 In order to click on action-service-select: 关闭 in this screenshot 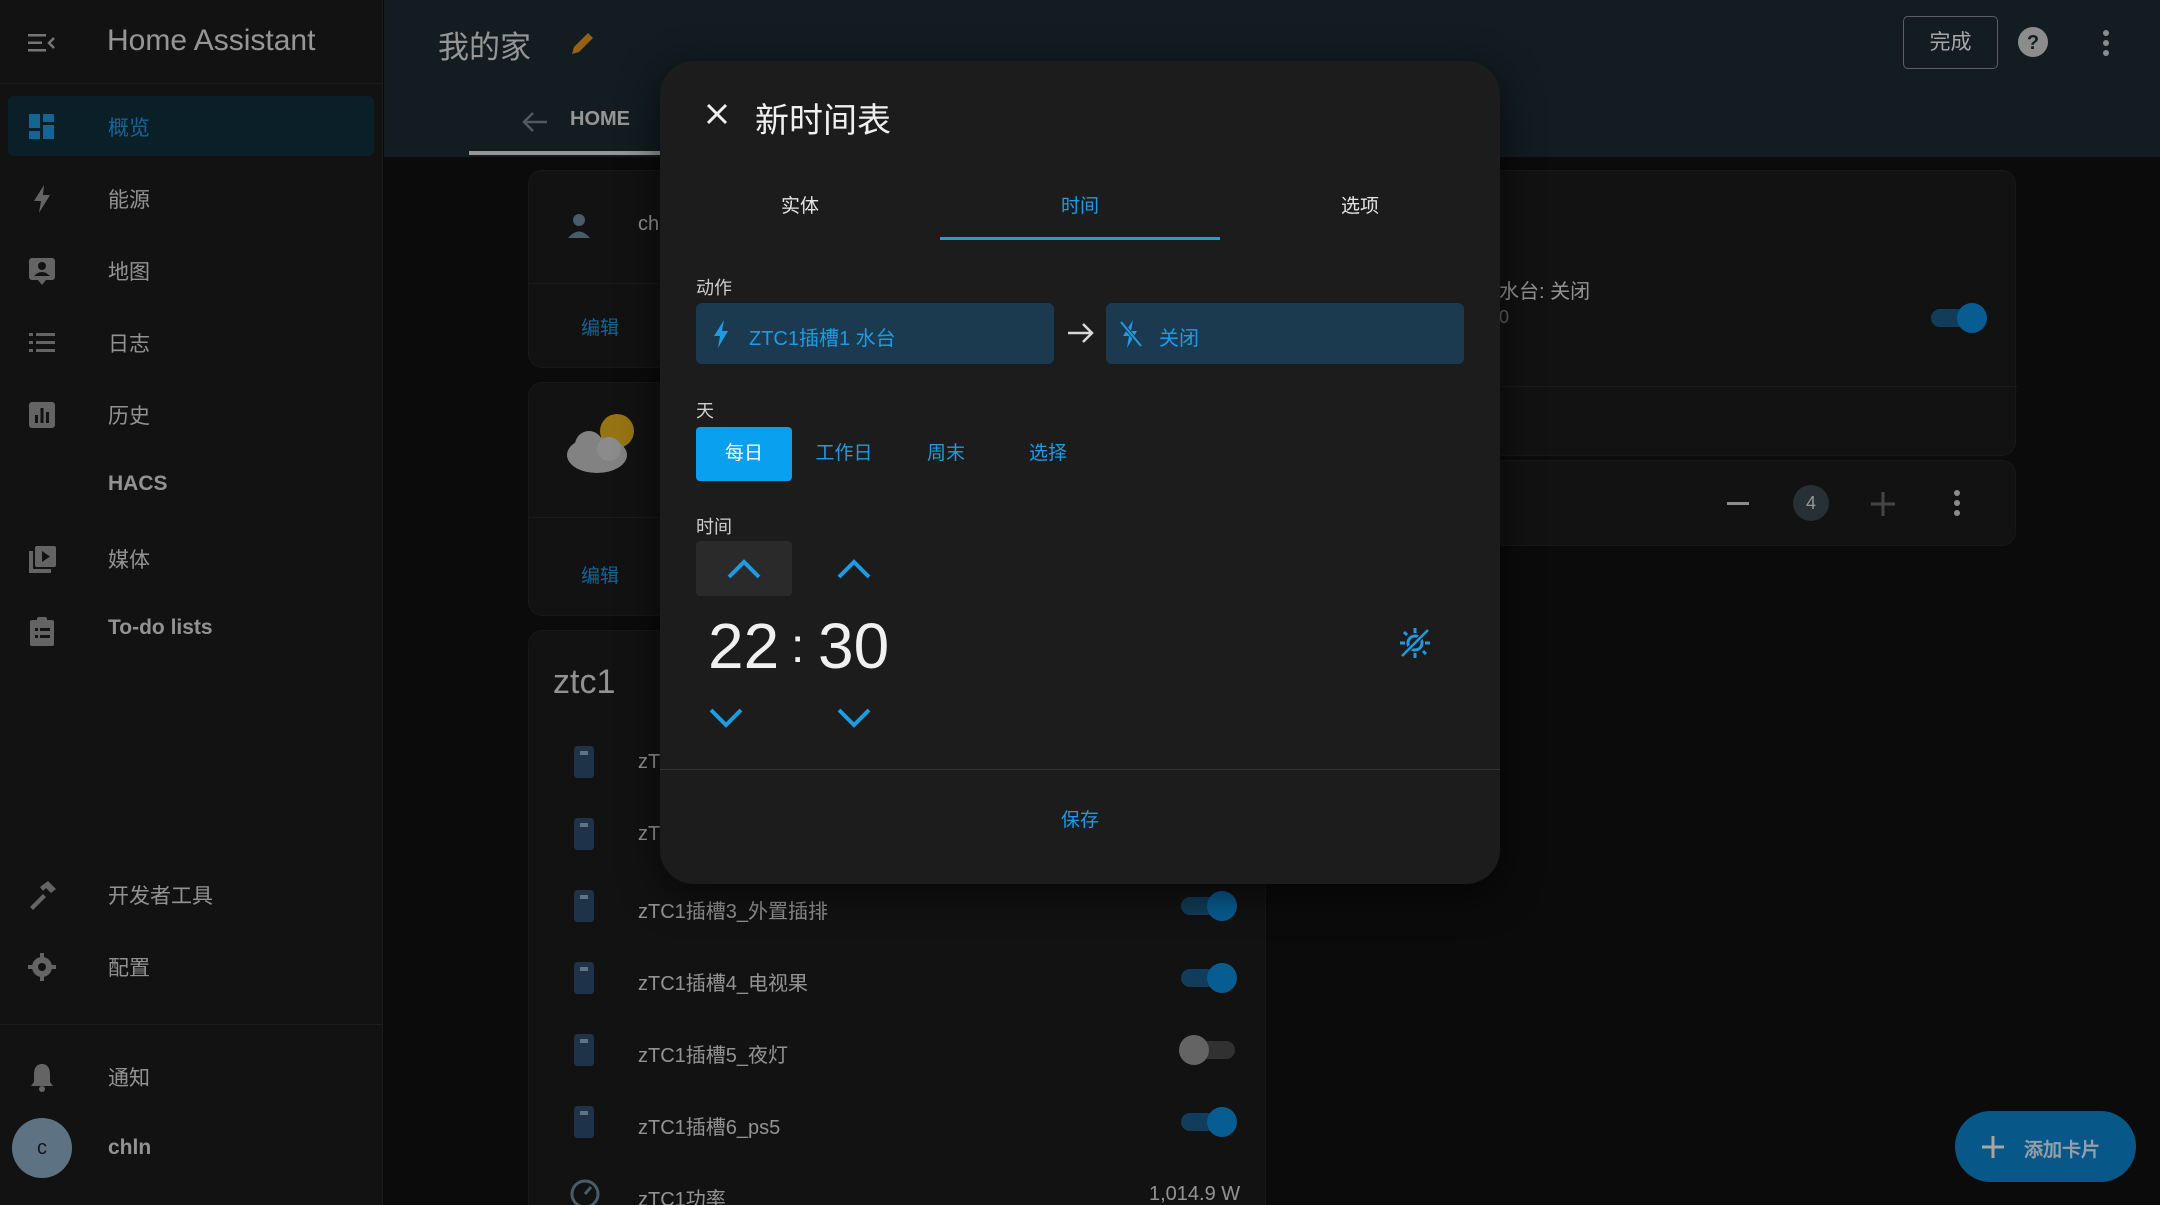, I will do `click(1285, 333)`.